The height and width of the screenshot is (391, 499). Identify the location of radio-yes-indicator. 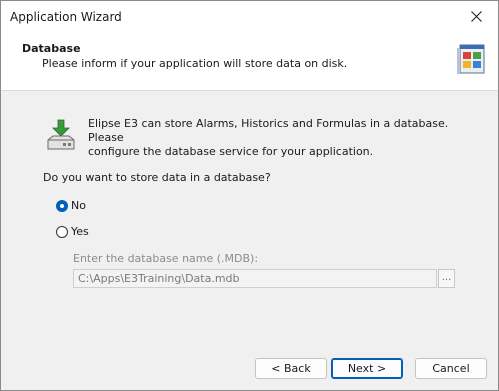
(62, 231).